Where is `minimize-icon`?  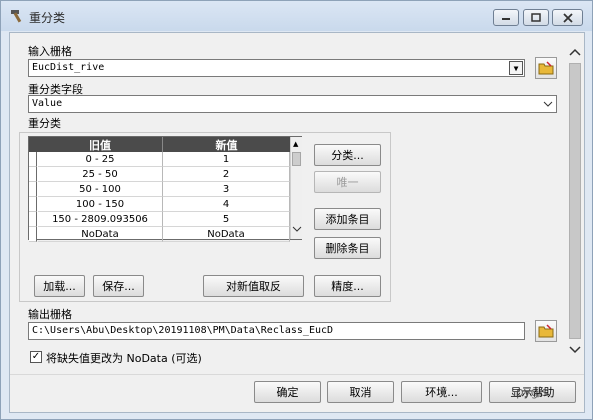
minimize-icon is located at coordinates (506, 18).